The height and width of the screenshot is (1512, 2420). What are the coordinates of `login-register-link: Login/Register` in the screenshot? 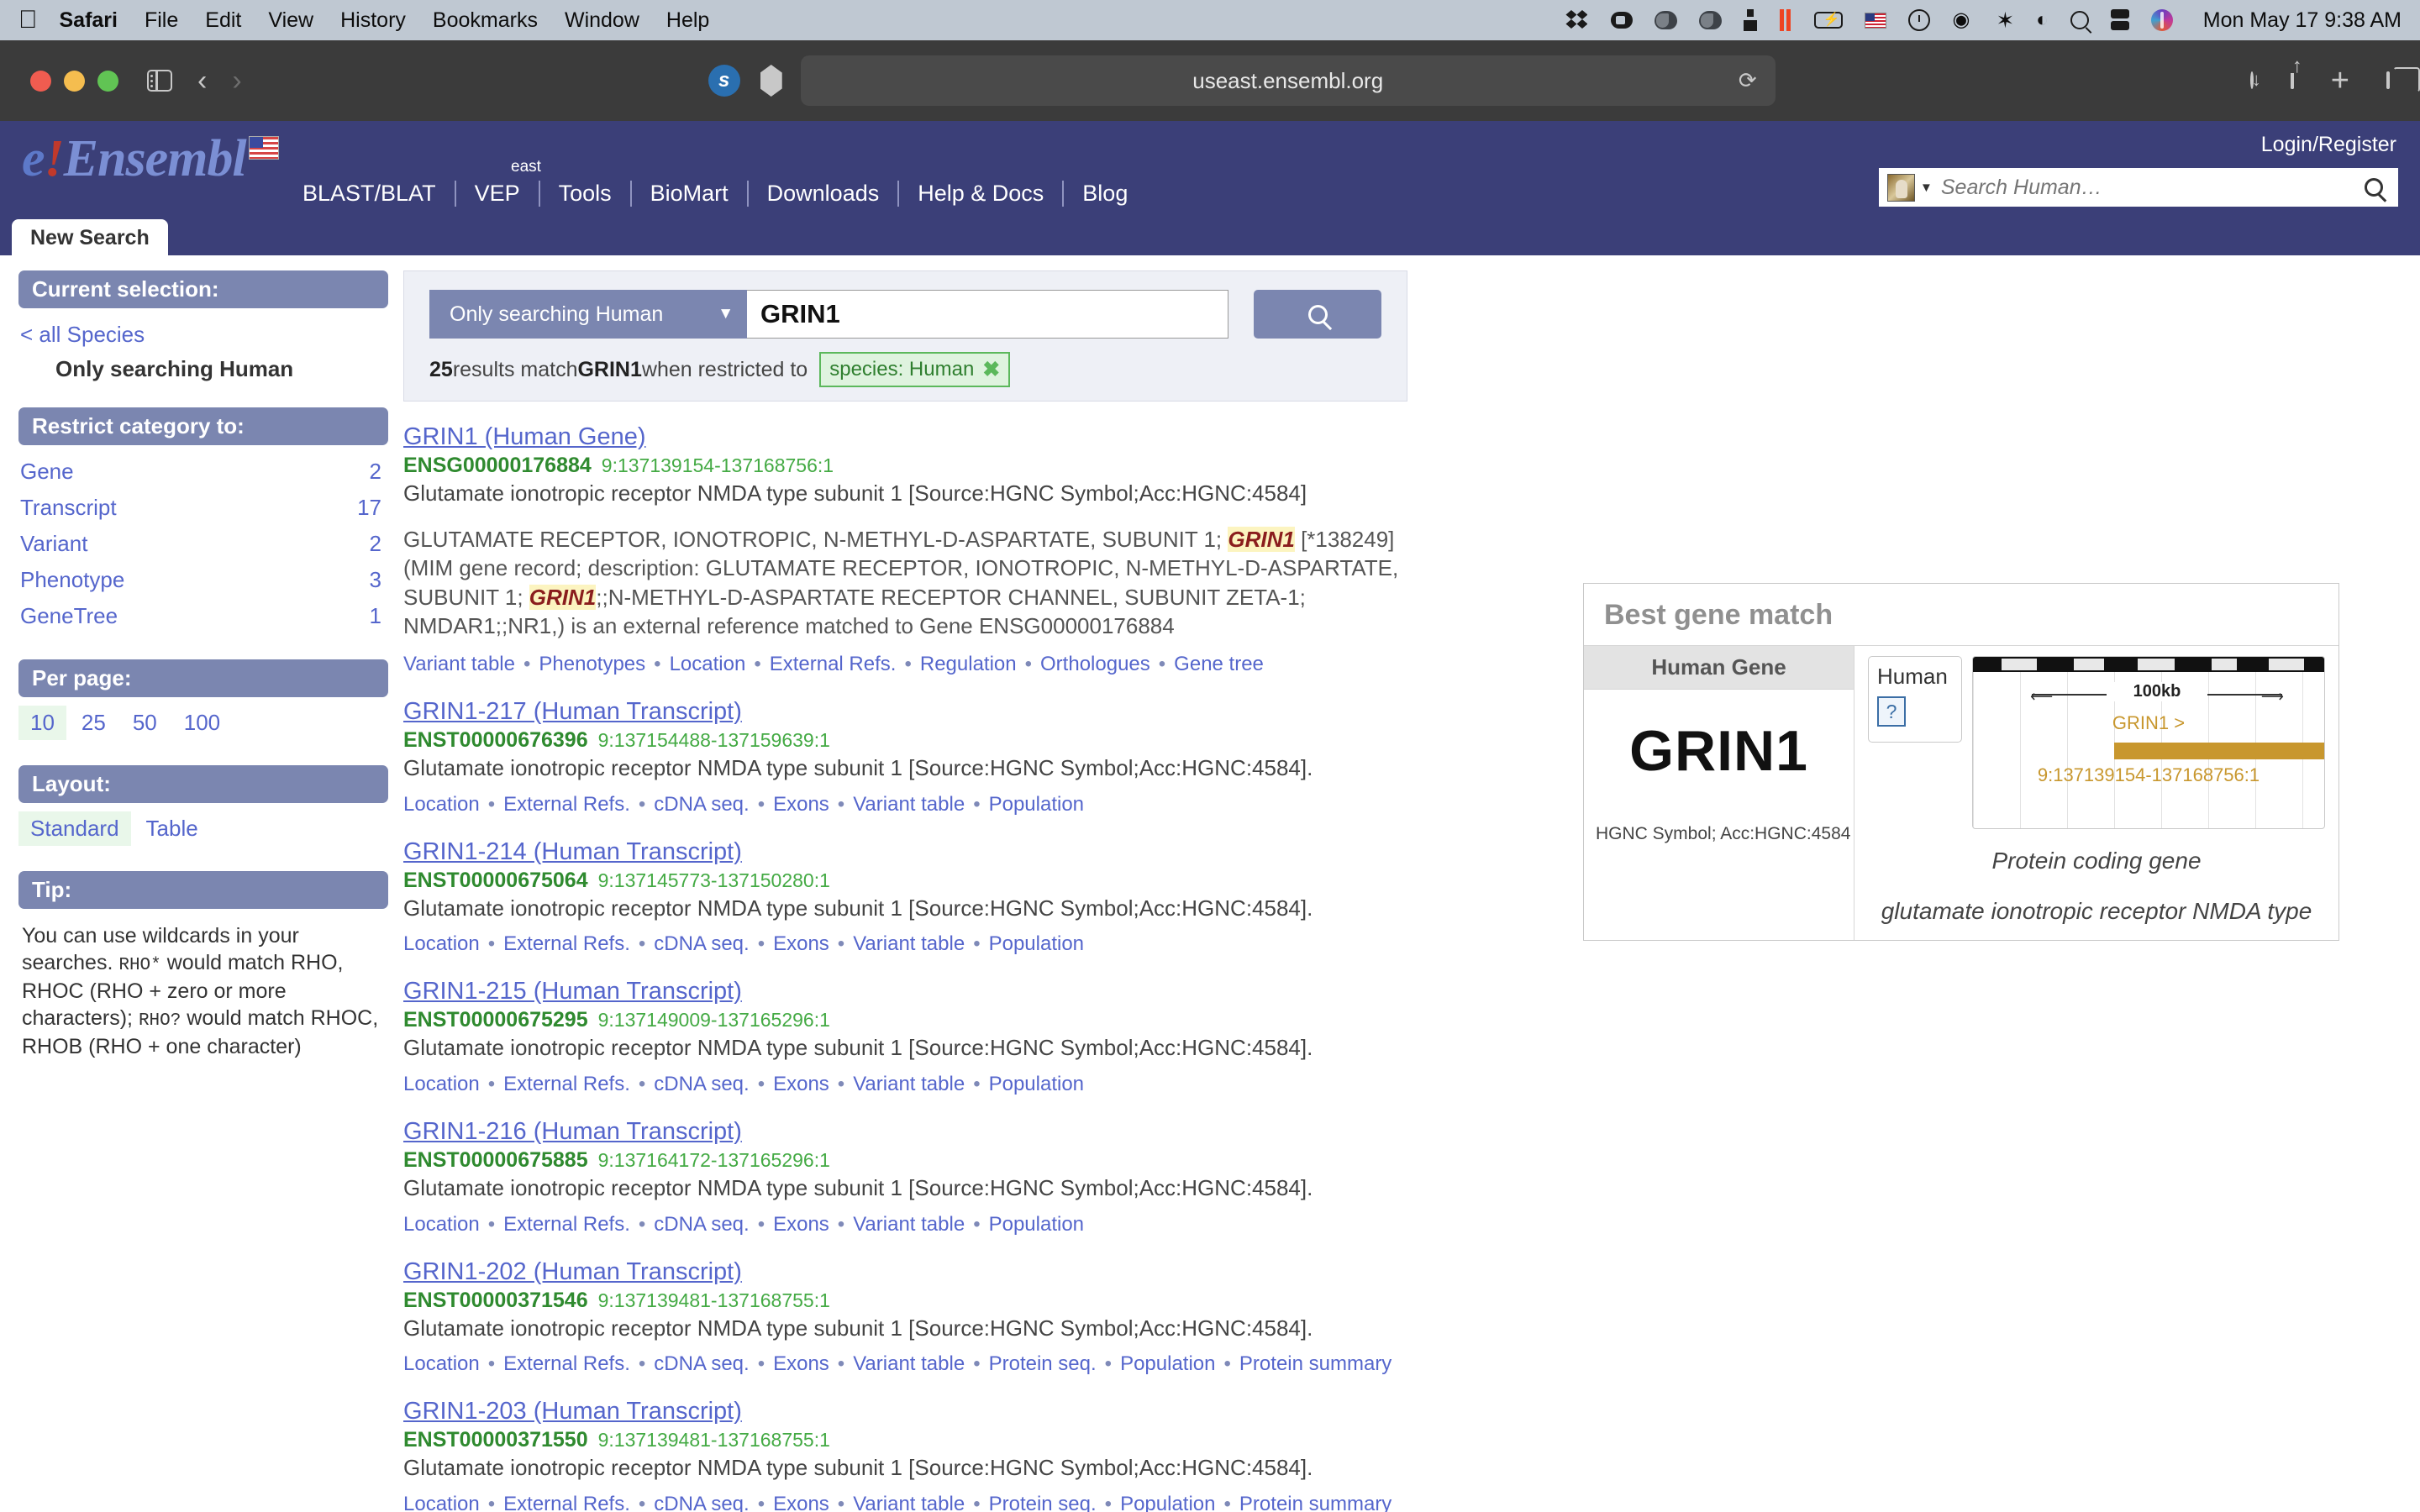 It's located at (2329, 145).